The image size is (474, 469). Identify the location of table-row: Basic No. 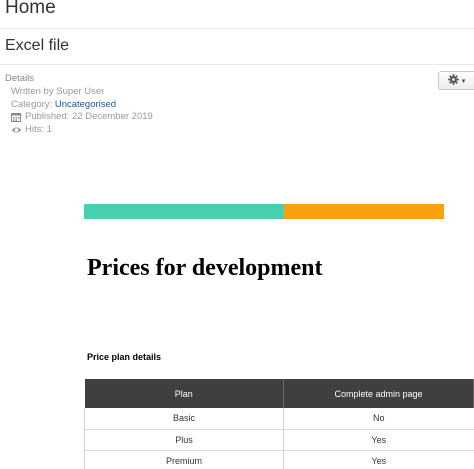
(279, 419).